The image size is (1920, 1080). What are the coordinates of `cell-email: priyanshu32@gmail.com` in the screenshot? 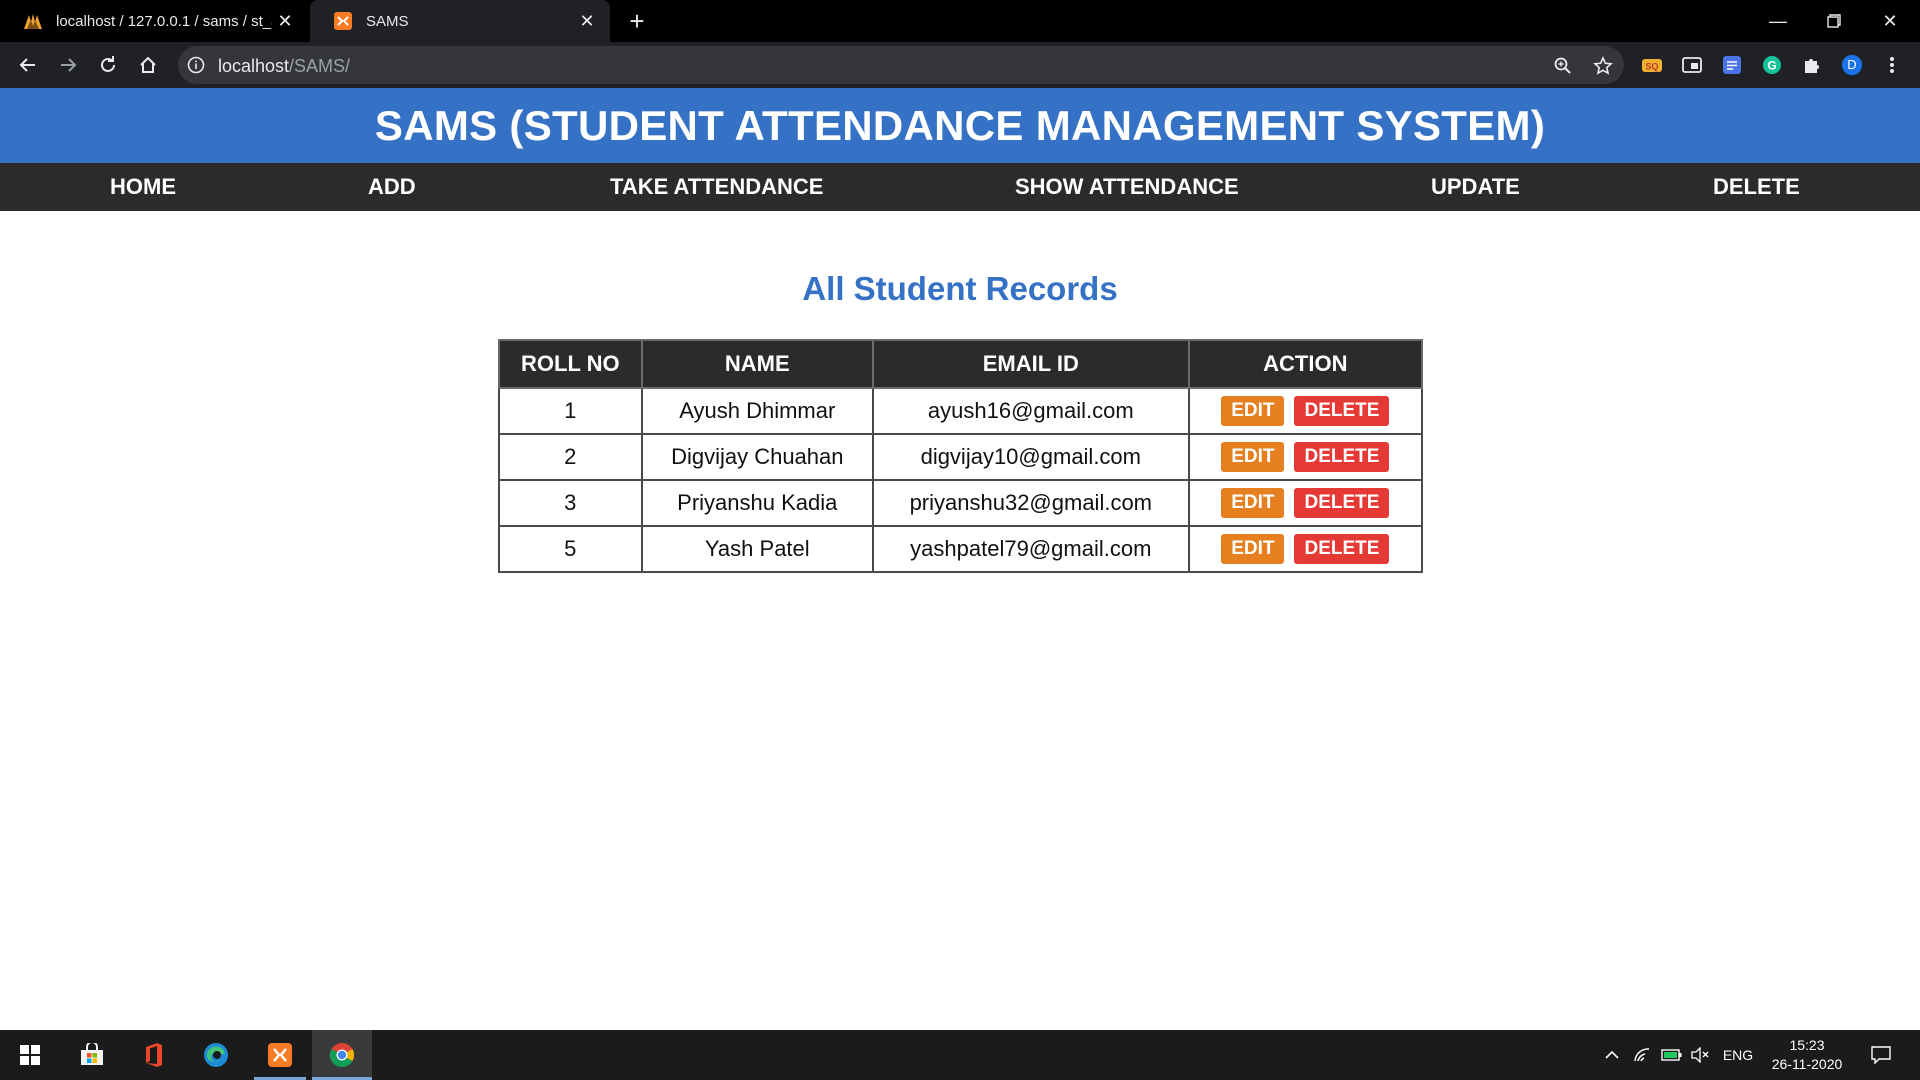 It's located at (1030, 503).